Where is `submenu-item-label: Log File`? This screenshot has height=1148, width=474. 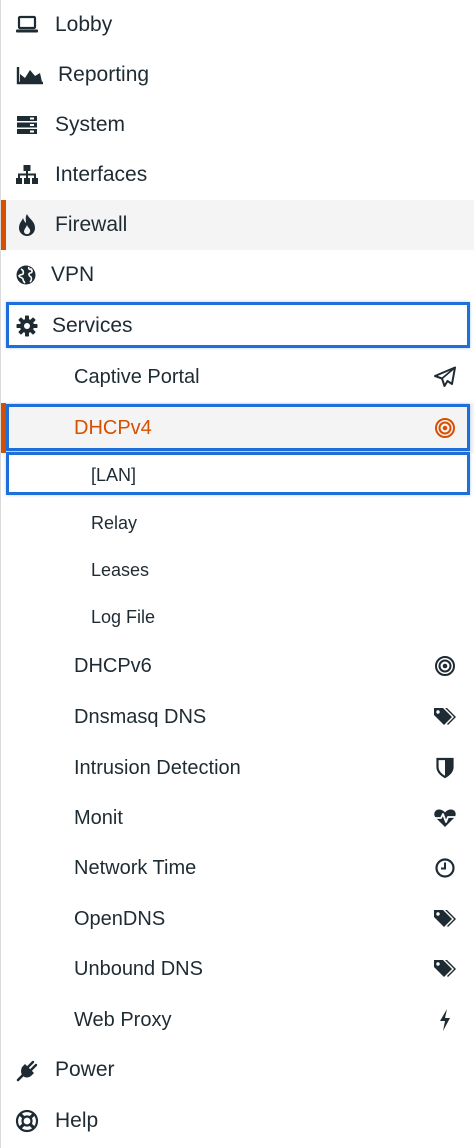
submenu-item-label: Log File is located at coordinates (123, 617).